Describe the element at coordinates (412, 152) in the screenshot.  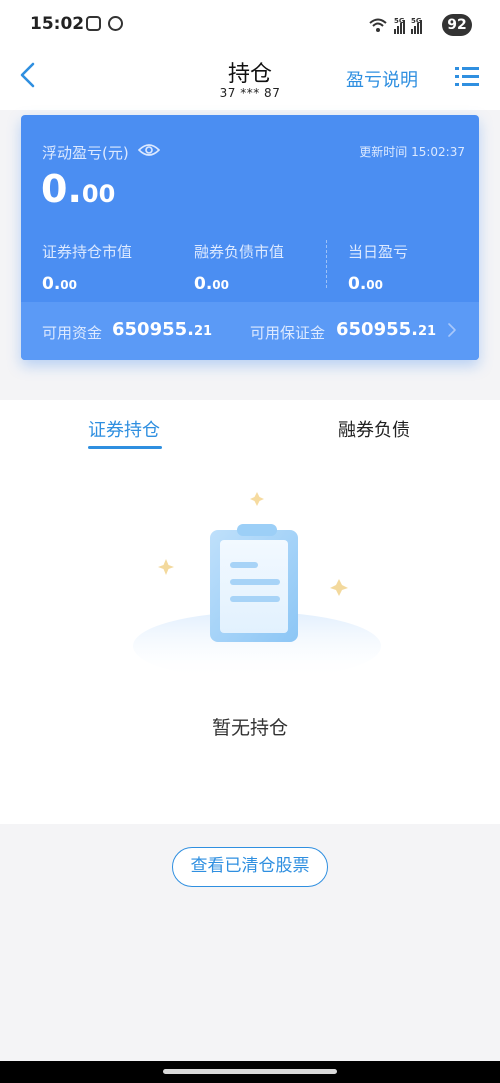
I see `update-time: 更新时间 15:02:37` at that location.